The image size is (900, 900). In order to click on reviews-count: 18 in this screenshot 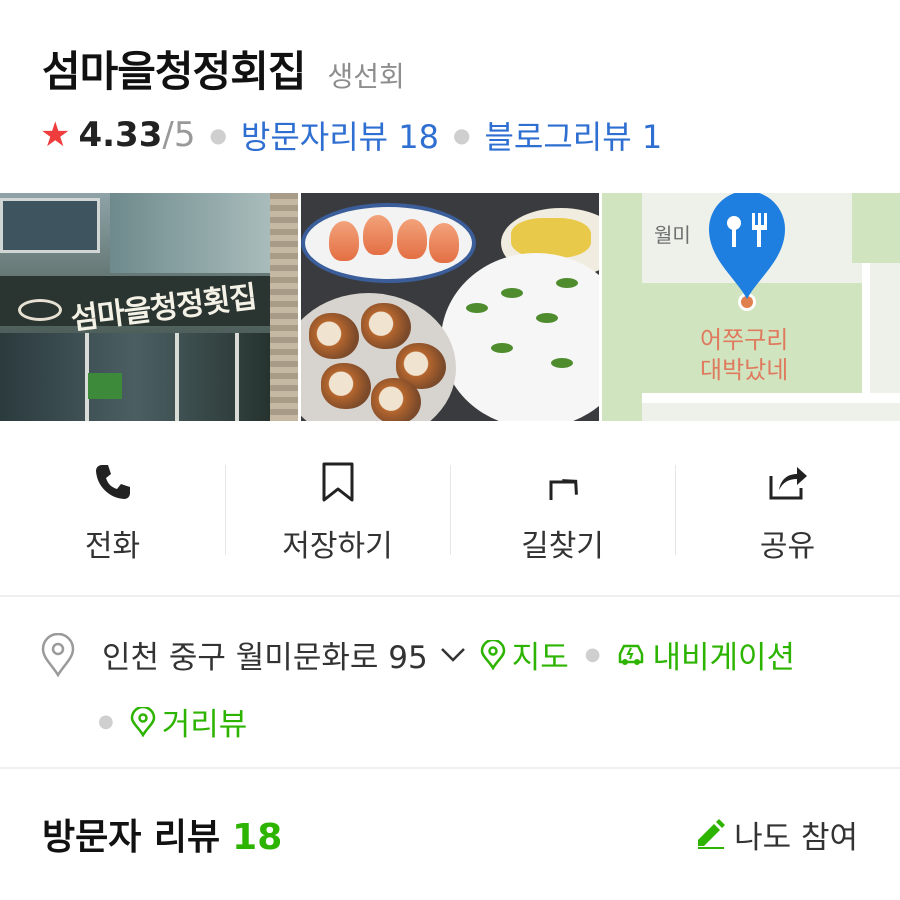, I will do `click(257, 837)`.